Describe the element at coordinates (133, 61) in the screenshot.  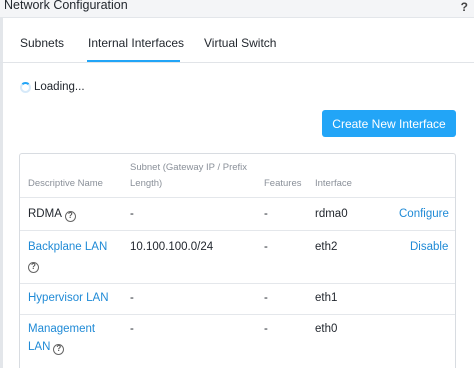
I see `active-tab-indicator` at that location.